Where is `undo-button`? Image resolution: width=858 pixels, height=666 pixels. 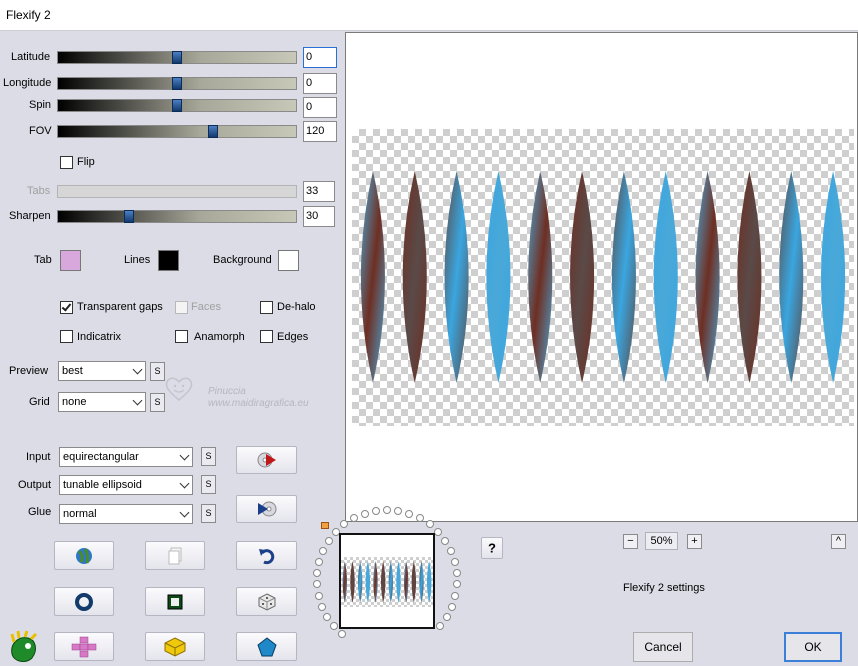 undo-button is located at coordinates (266, 555).